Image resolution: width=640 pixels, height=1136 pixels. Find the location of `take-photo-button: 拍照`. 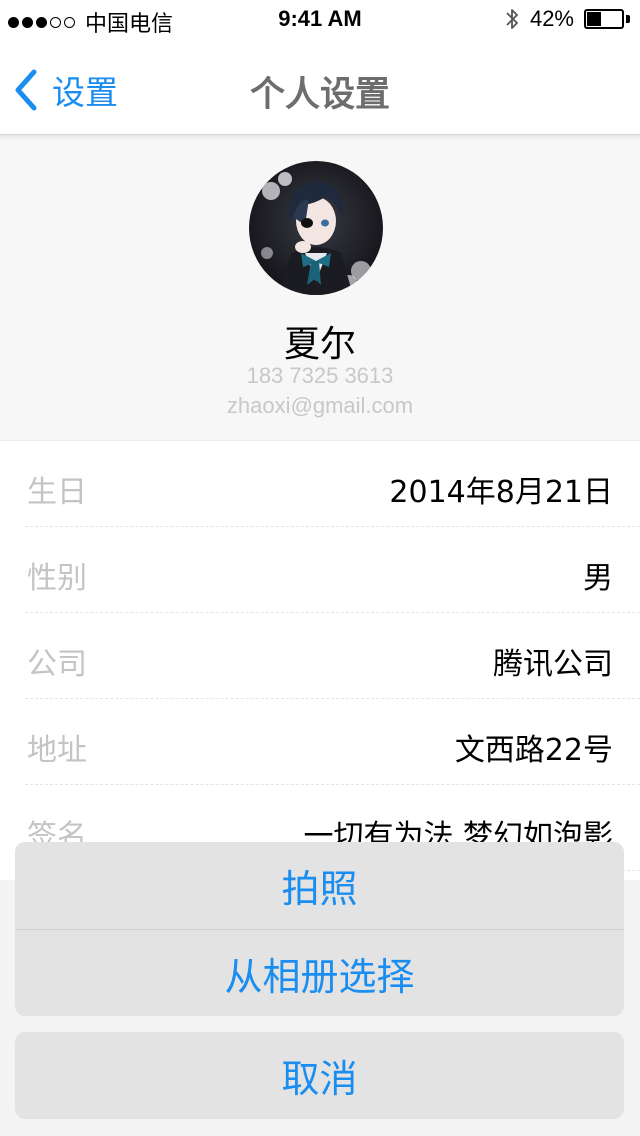

take-photo-button: 拍照 is located at coordinates (319, 885).